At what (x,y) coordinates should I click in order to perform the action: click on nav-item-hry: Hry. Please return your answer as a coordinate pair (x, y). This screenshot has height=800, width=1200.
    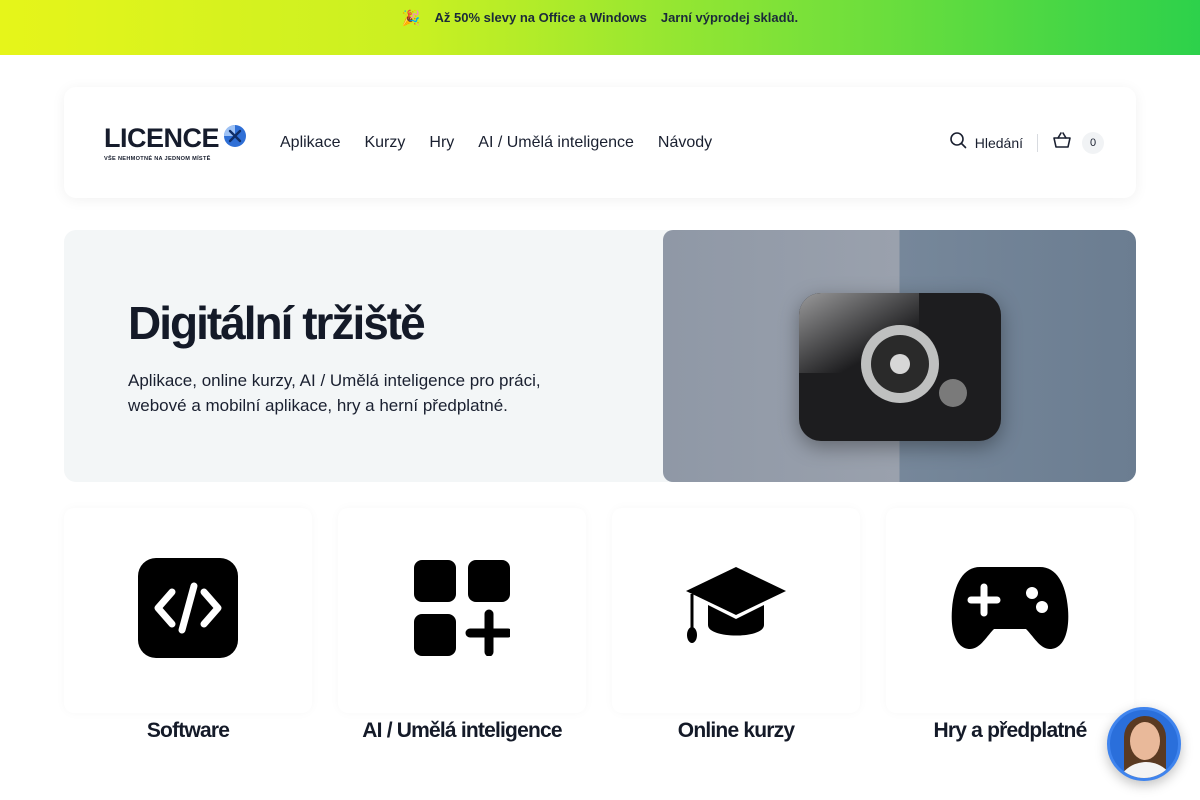
    Looking at the image, I should click on (441, 143).